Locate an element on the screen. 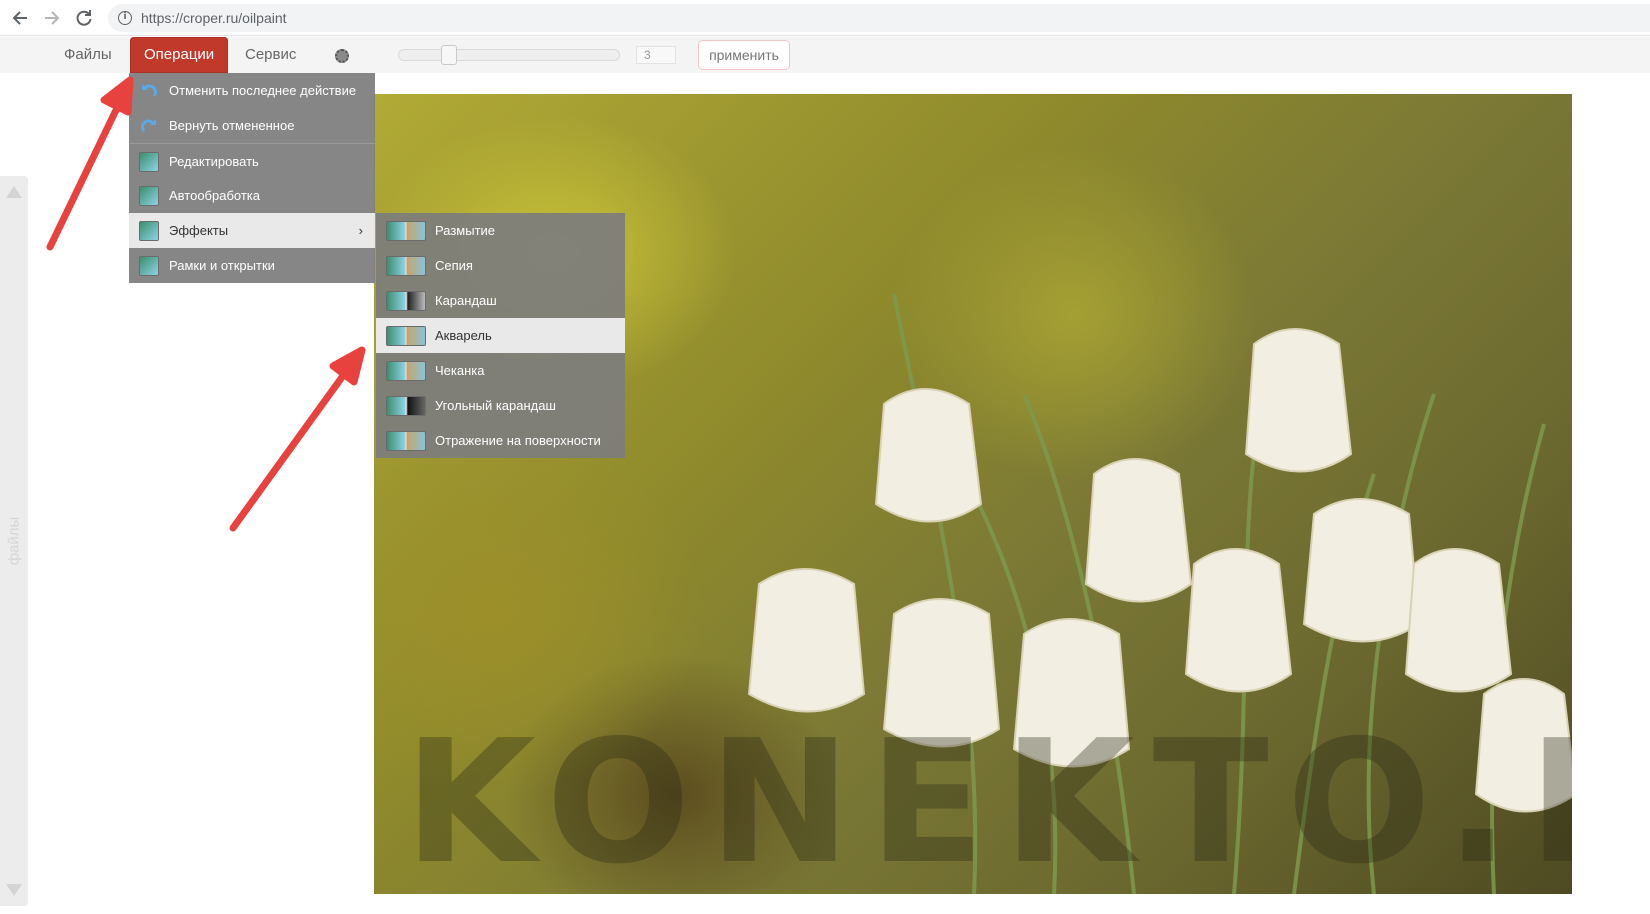 The width and height of the screenshot is (1650, 914). side-panel-label: файлы is located at coordinates (14, 541).